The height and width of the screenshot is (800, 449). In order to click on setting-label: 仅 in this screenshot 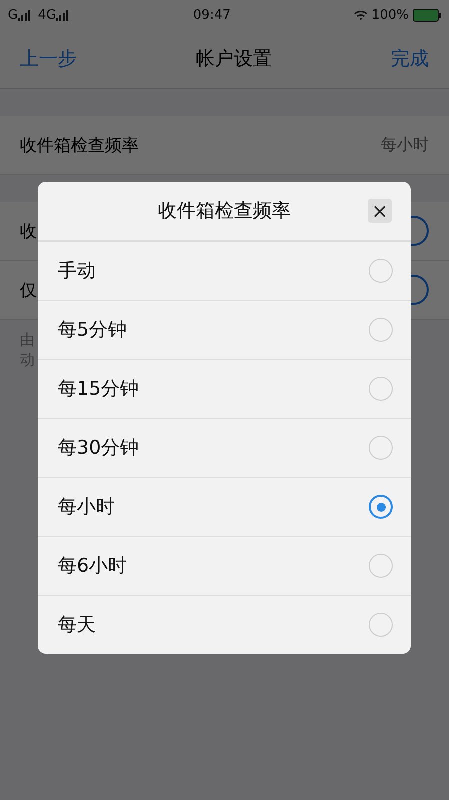, I will do `click(28, 291)`.